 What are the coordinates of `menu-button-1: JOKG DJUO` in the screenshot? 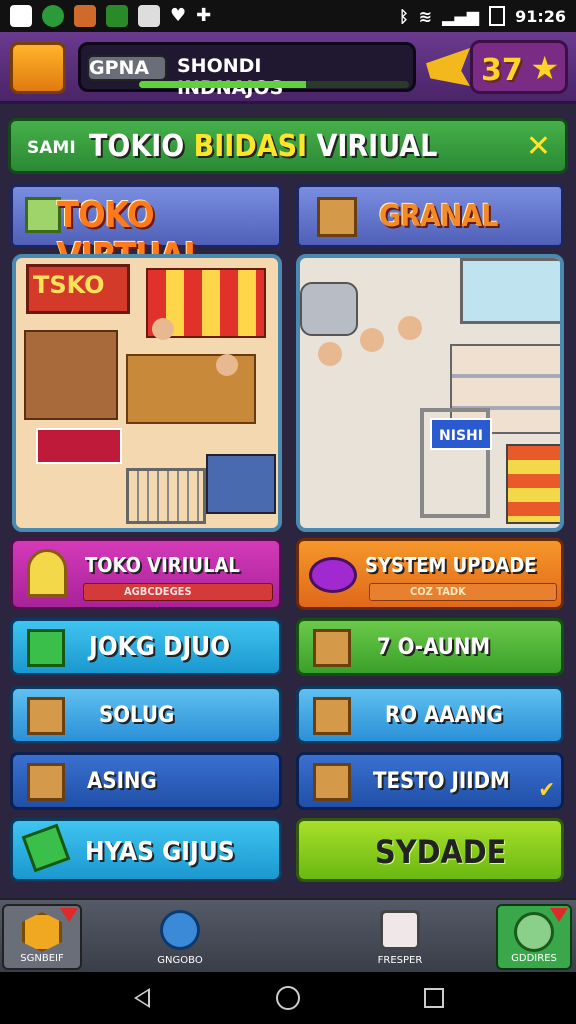 It's located at (146, 647).